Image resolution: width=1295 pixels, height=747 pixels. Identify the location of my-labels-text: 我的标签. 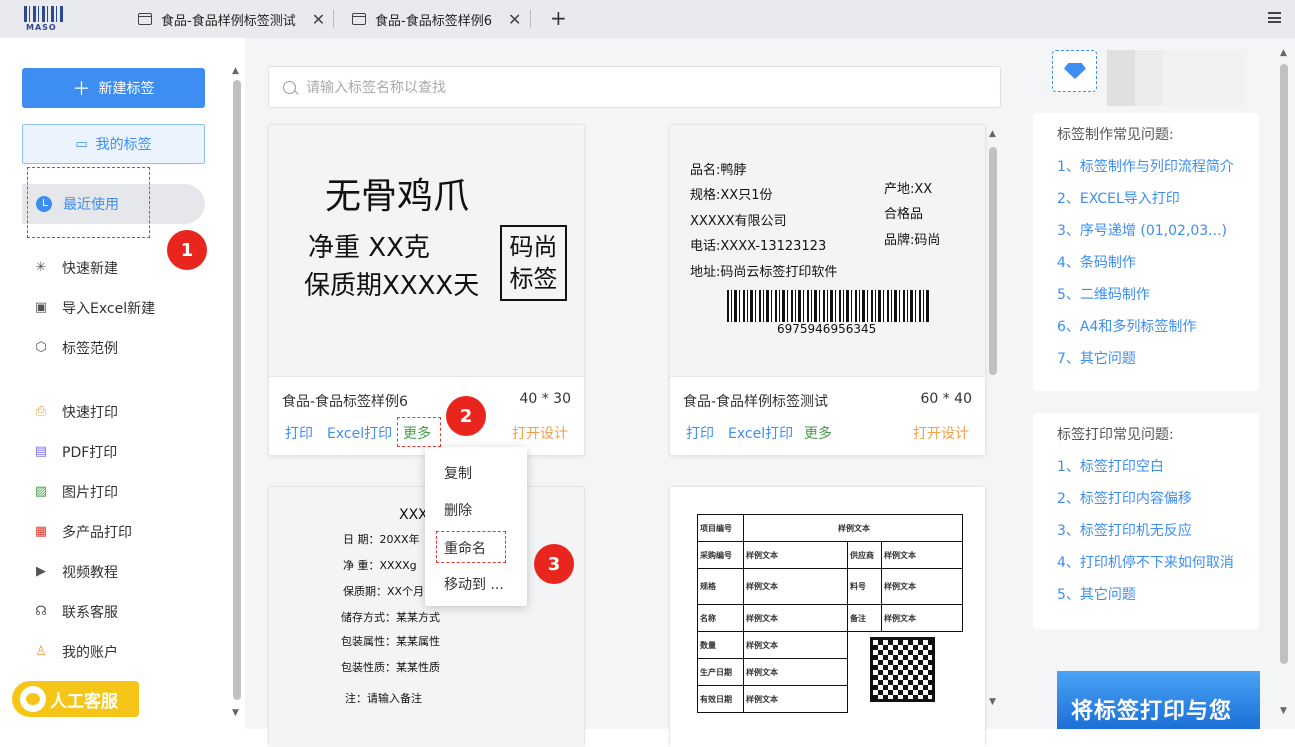
(123, 145).